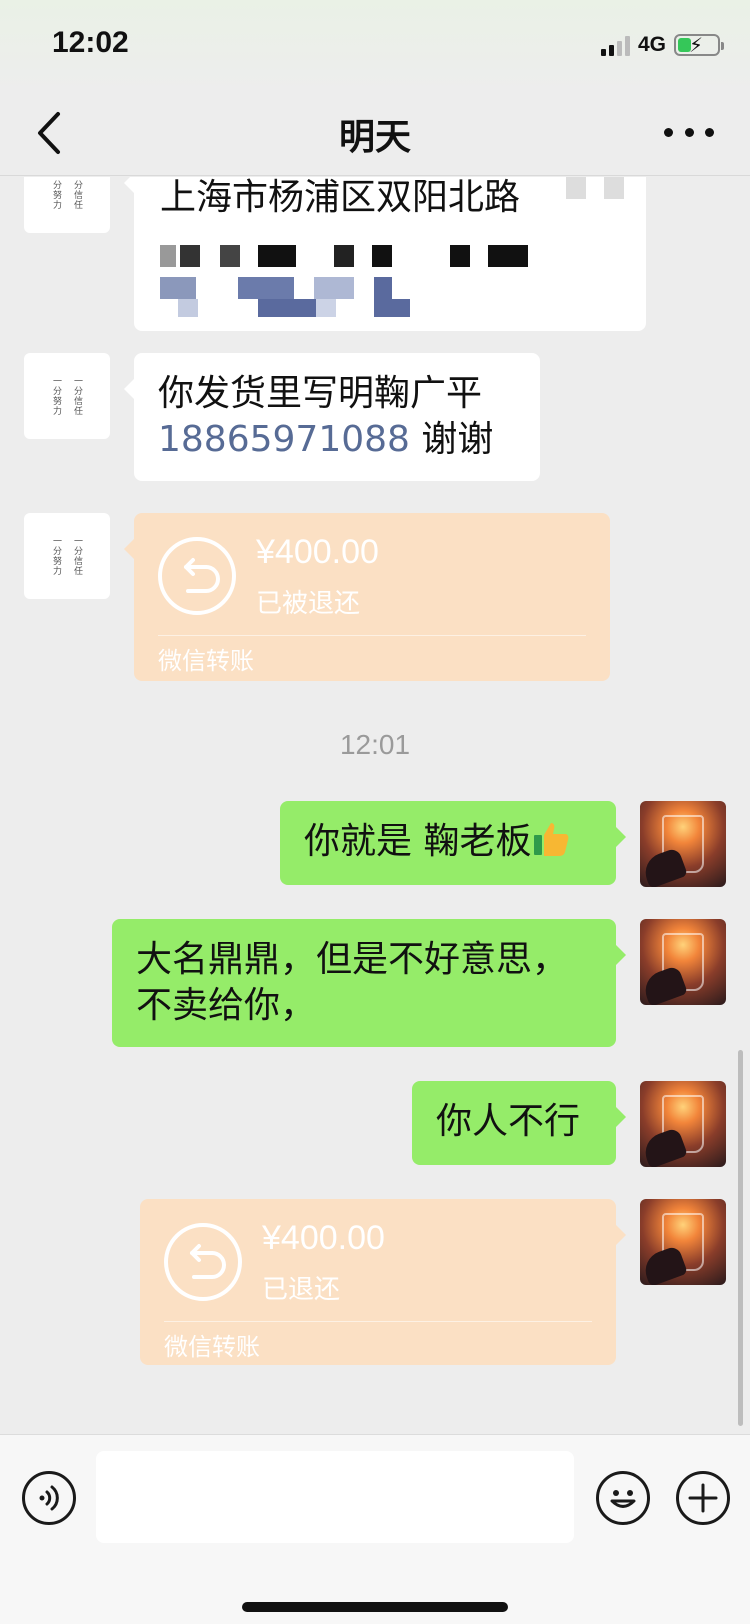 The width and height of the screenshot is (750, 1624). I want to click on message-bubble-outgoing: 大名鼎鼎，但是不好意思， 不卖给你，, so click(369, 983).